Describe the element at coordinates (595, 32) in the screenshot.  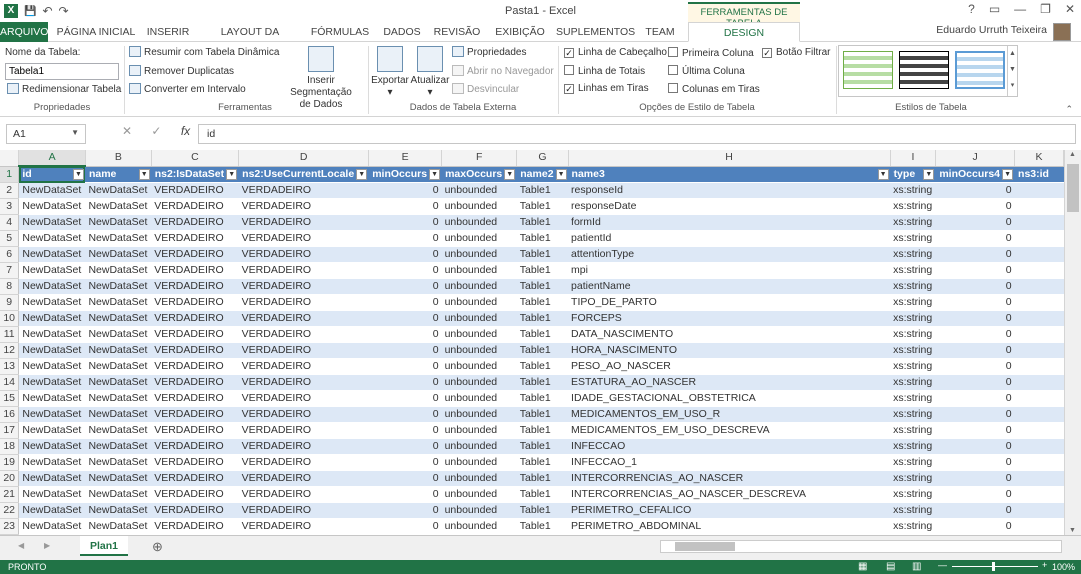
I see `tab-suplementos: SUPLEMENTOS` at that location.